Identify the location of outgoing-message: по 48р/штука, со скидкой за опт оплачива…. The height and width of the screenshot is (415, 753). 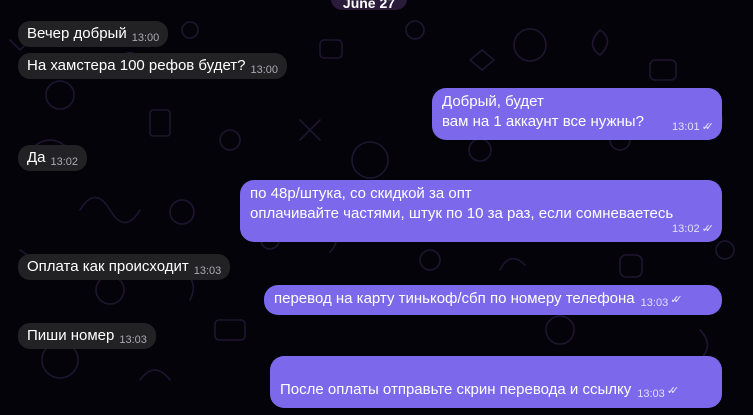
(481, 211).